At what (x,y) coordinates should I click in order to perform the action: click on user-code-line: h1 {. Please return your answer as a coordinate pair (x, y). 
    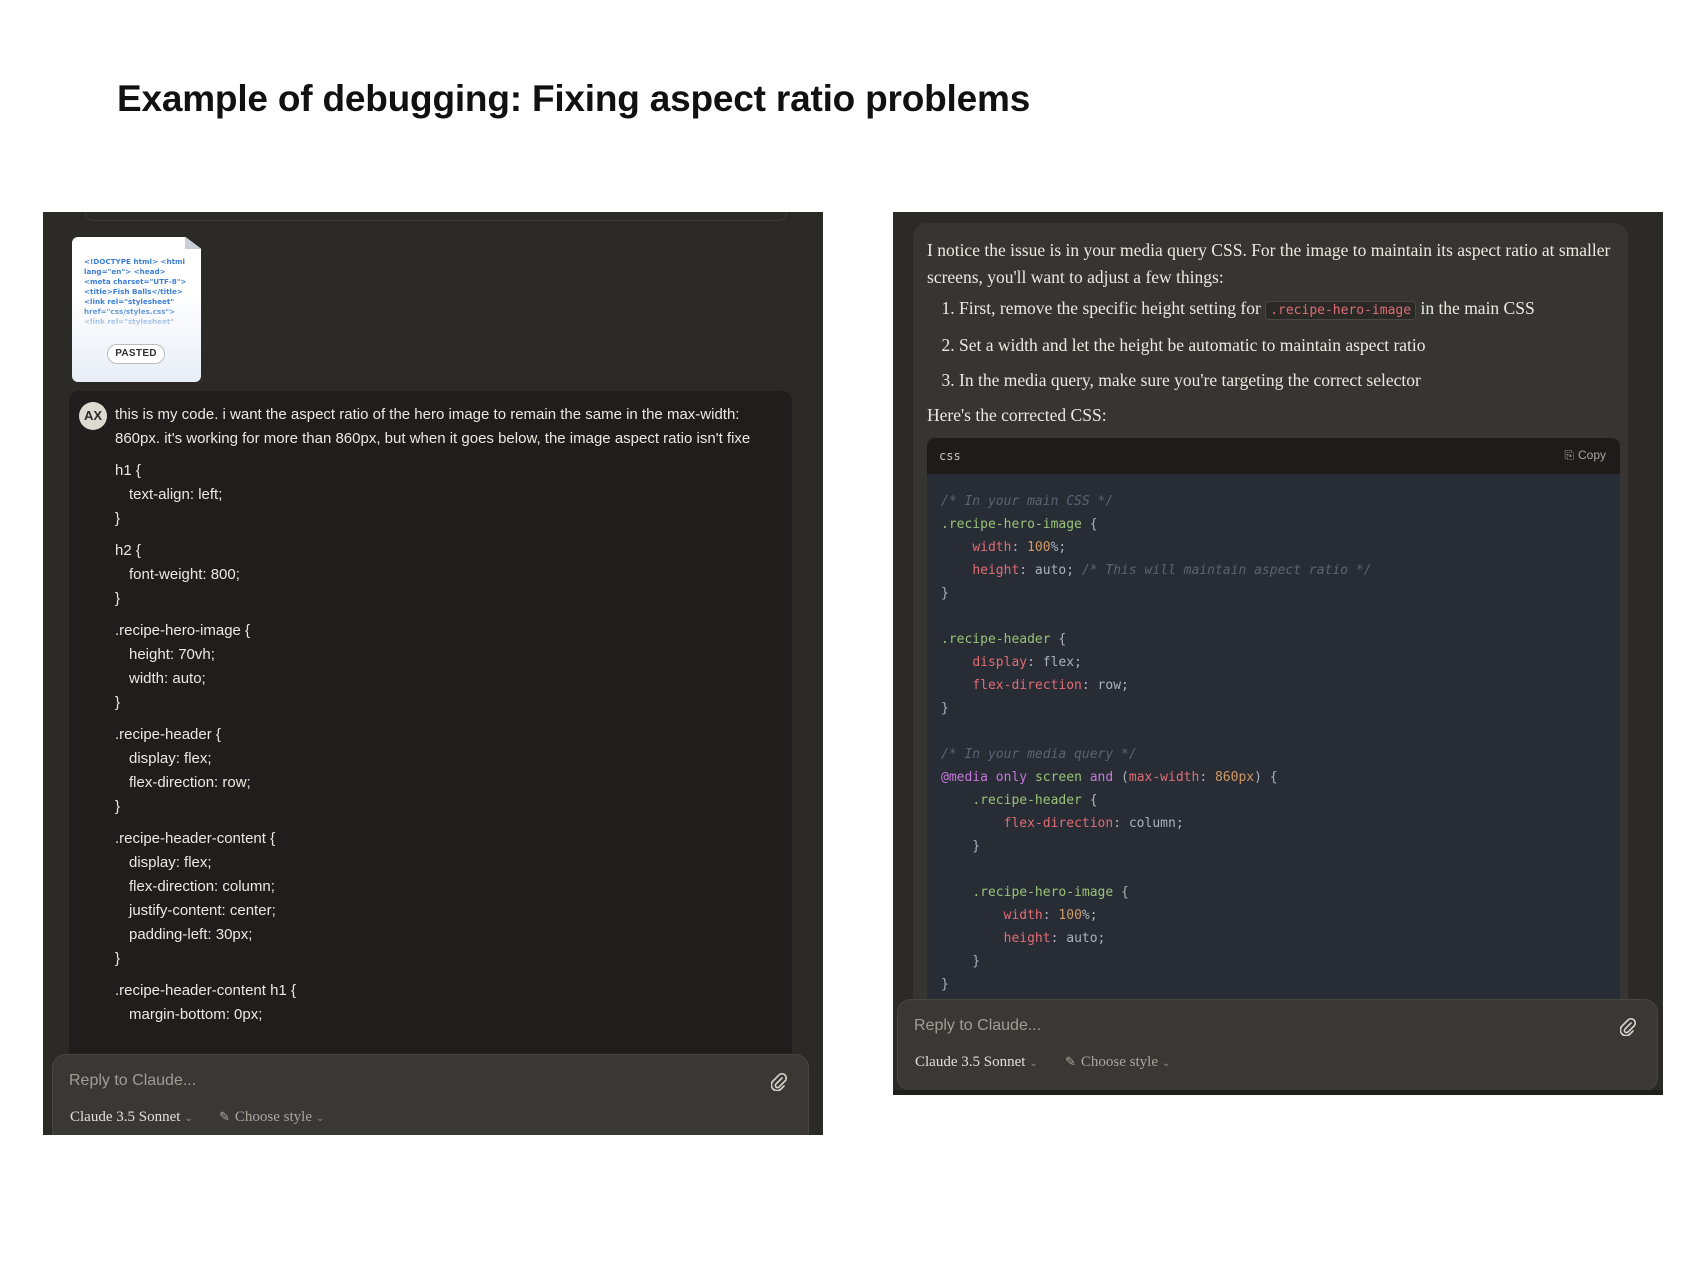
    Looking at the image, I should click on (128, 470).